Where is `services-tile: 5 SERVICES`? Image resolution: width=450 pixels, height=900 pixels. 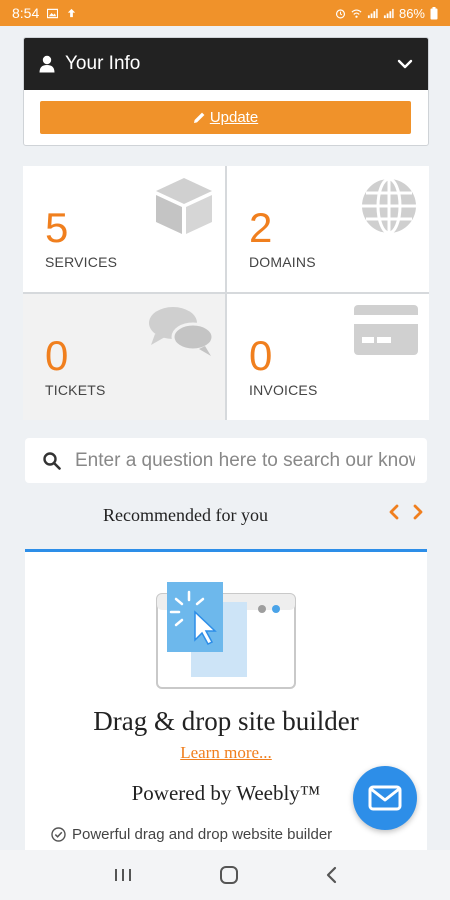 services-tile: 5 SERVICES is located at coordinates (124, 229).